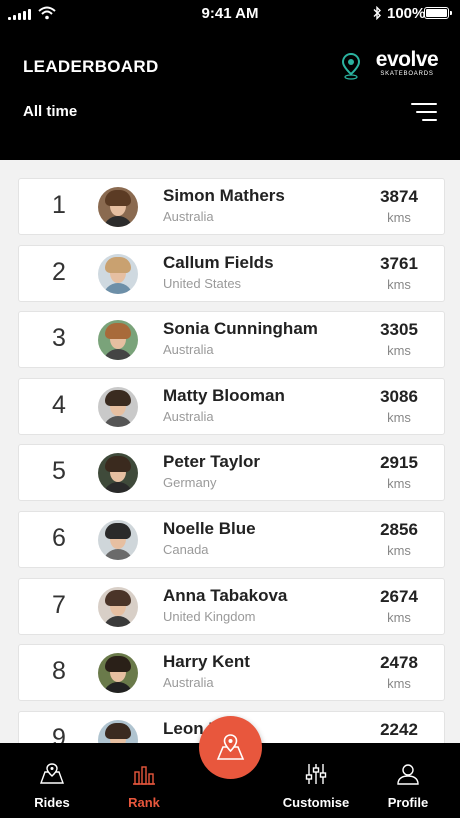 This screenshot has width=460, height=818. What do you see at coordinates (438, 13) in the screenshot?
I see `battery-icon` at bounding box center [438, 13].